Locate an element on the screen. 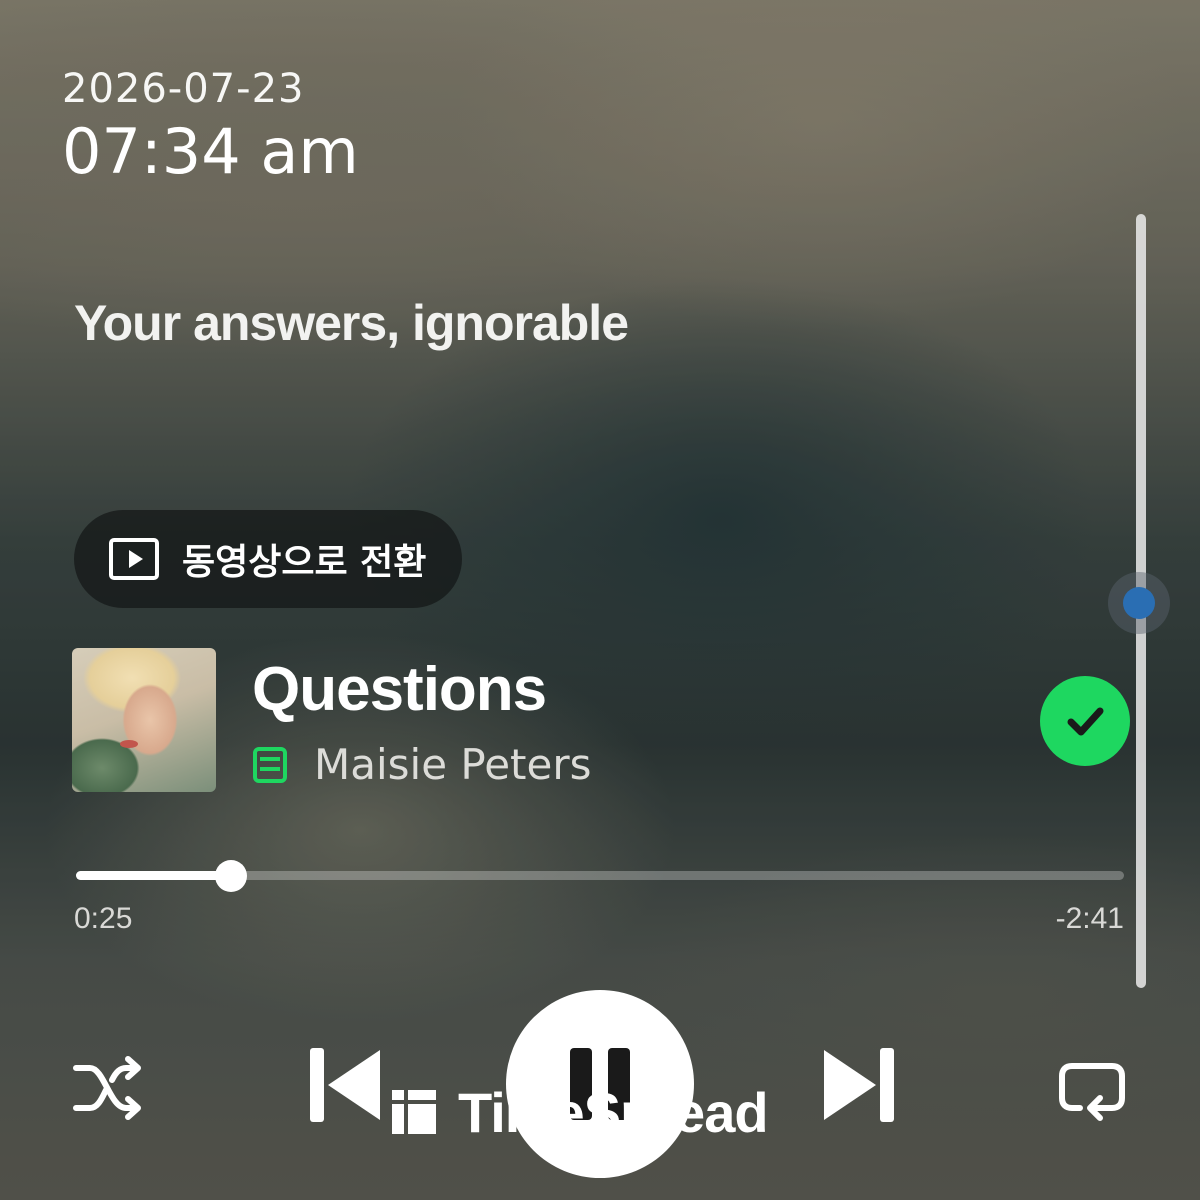 This screenshot has width=1200, height=1200. repeat-button is located at coordinates (1092, 1088).